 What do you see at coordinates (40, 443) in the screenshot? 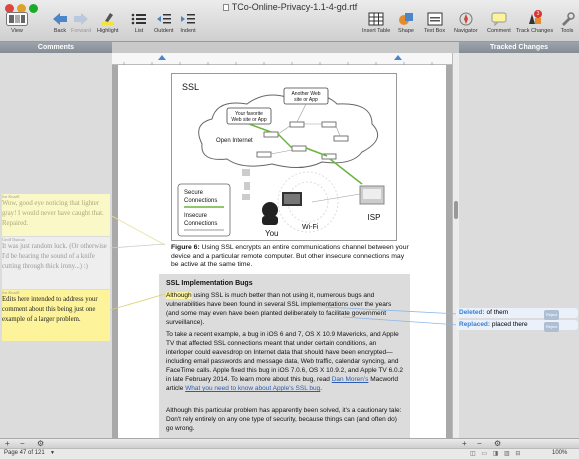
I see `comments-gear-icon: ⚙` at bounding box center [40, 443].